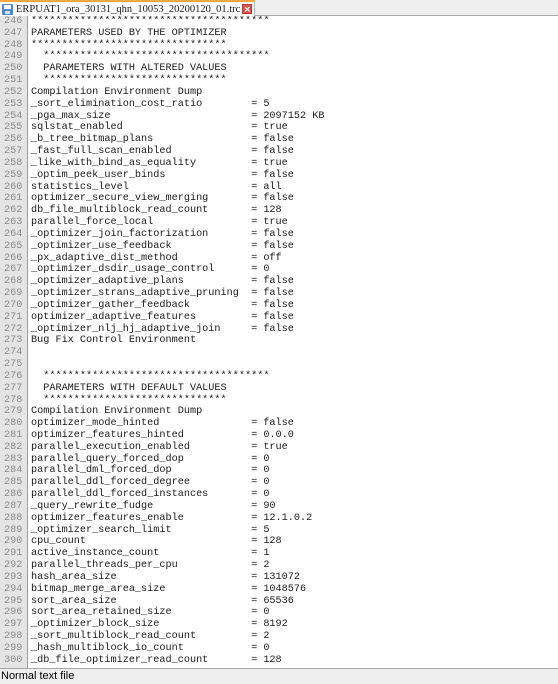 Image resolution: width=558 pixels, height=684 pixels. Describe the element at coordinates (13, 518) in the screenshot. I see `line-number: 288` at that location.